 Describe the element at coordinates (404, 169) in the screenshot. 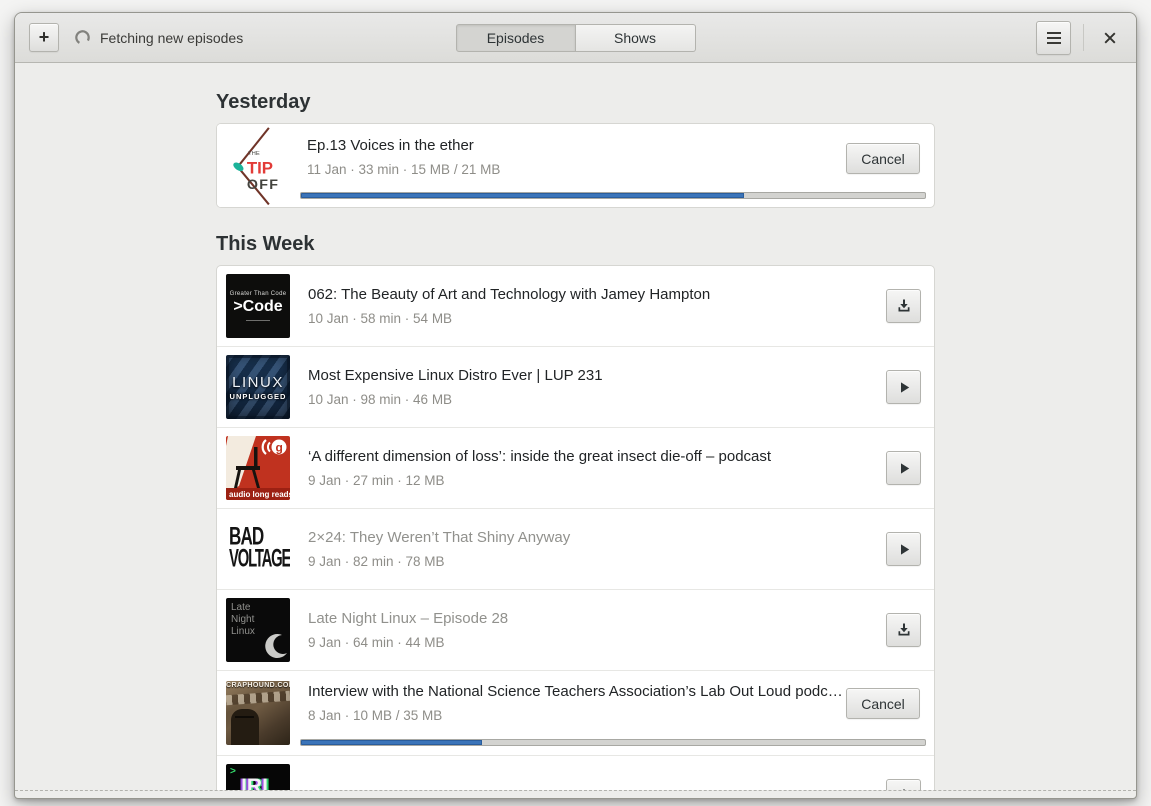

I see `episode-meta: 11 Jan · 33 min · 15 MB / 21 MB` at that location.